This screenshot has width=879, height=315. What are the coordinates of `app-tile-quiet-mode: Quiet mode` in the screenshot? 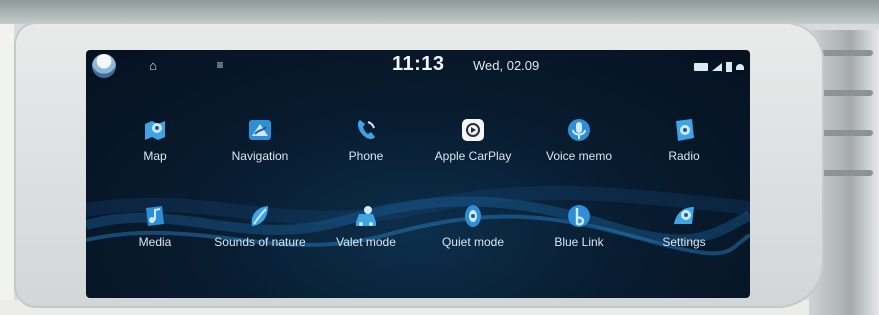 It's located at (473, 237).